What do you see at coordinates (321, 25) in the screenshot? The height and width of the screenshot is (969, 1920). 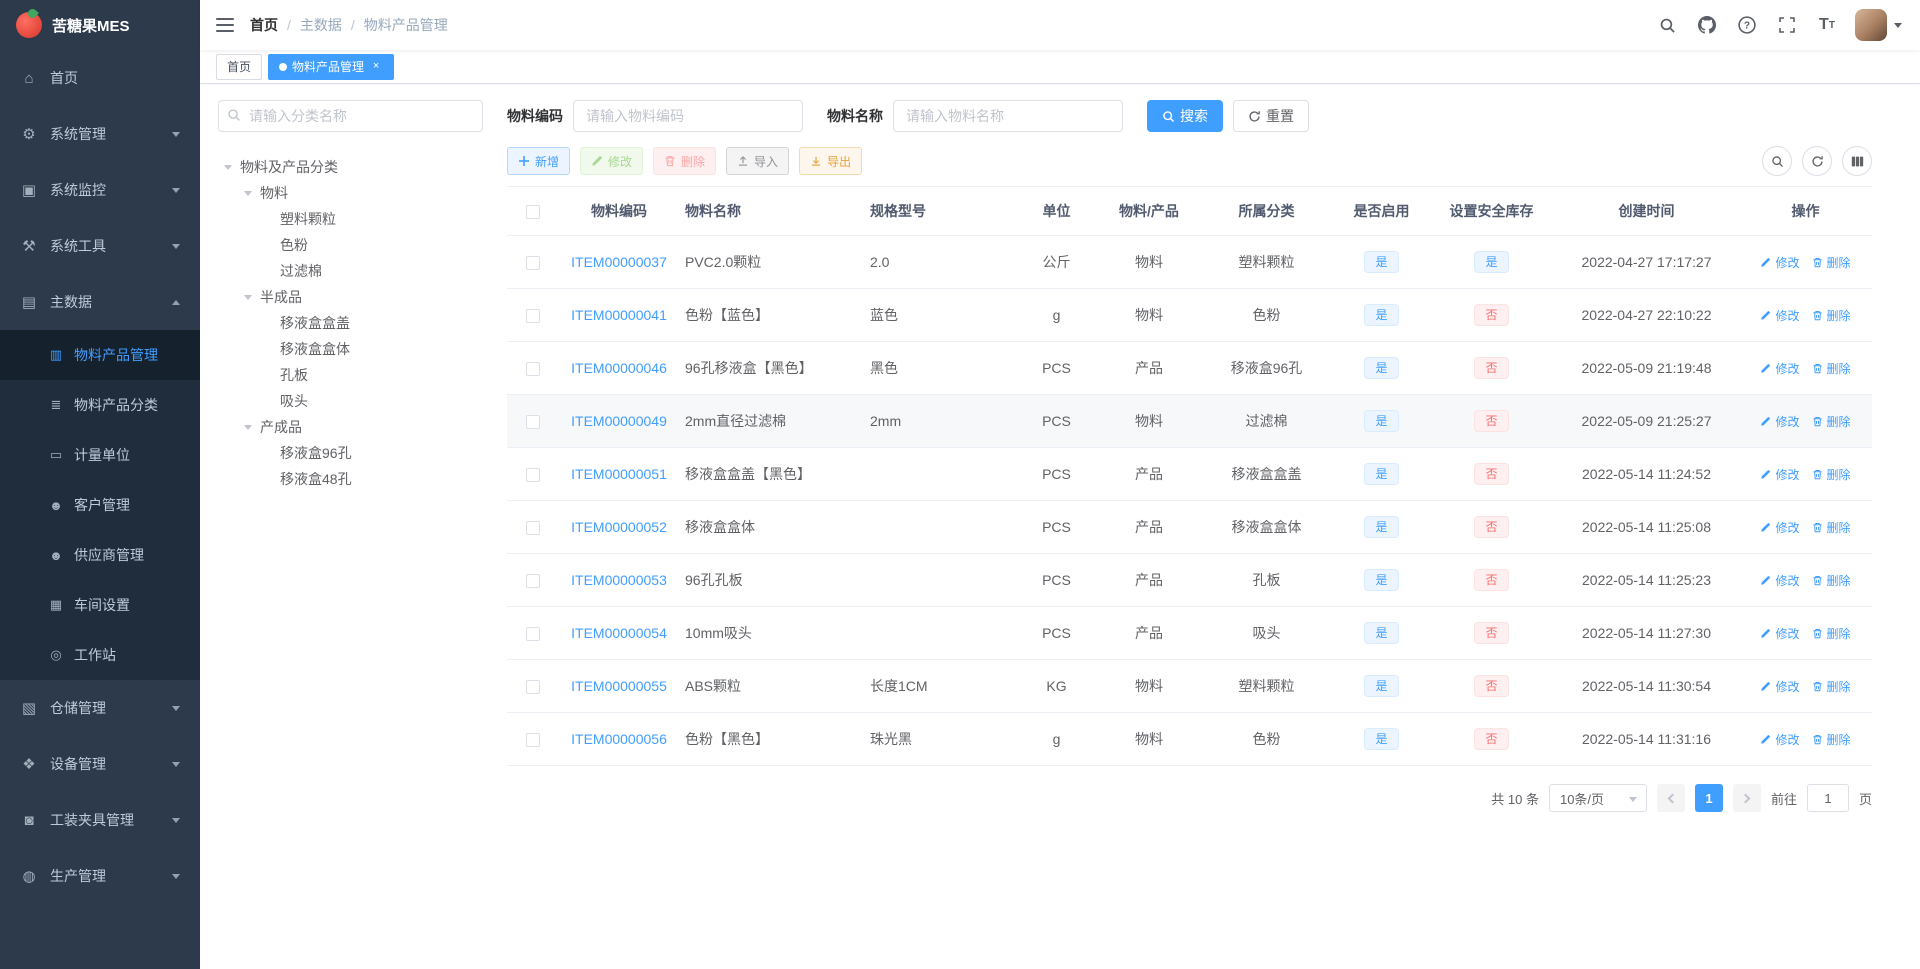 I see `breadcrumb-link: 主数据` at bounding box center [321, 25].